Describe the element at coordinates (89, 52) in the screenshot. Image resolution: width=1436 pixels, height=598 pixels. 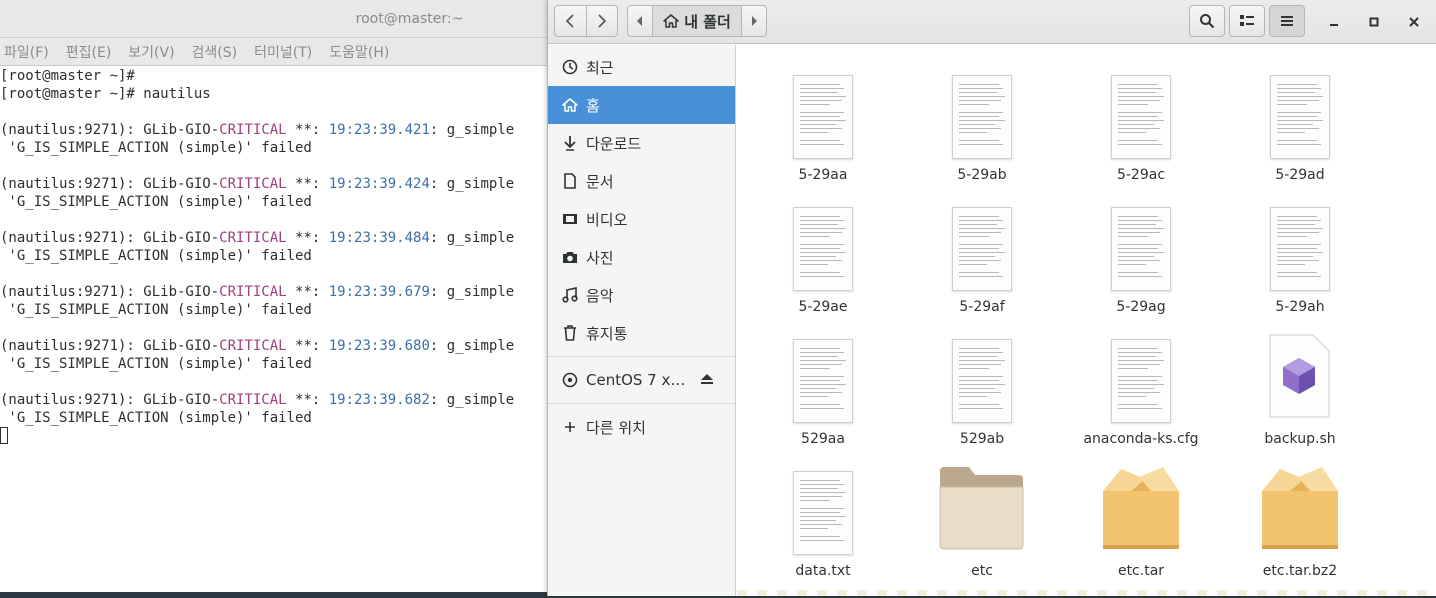
I see `menu-edit: 편집(E)` at that location.